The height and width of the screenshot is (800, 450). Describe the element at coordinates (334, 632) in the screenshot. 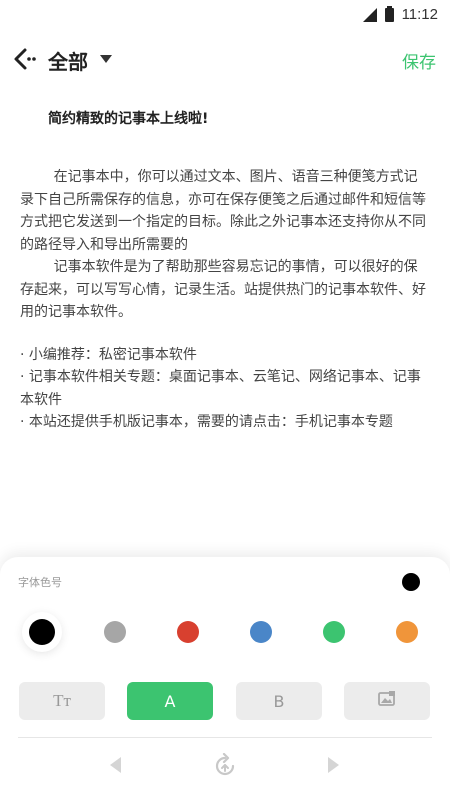

I see `color-swatch-green` at that location.